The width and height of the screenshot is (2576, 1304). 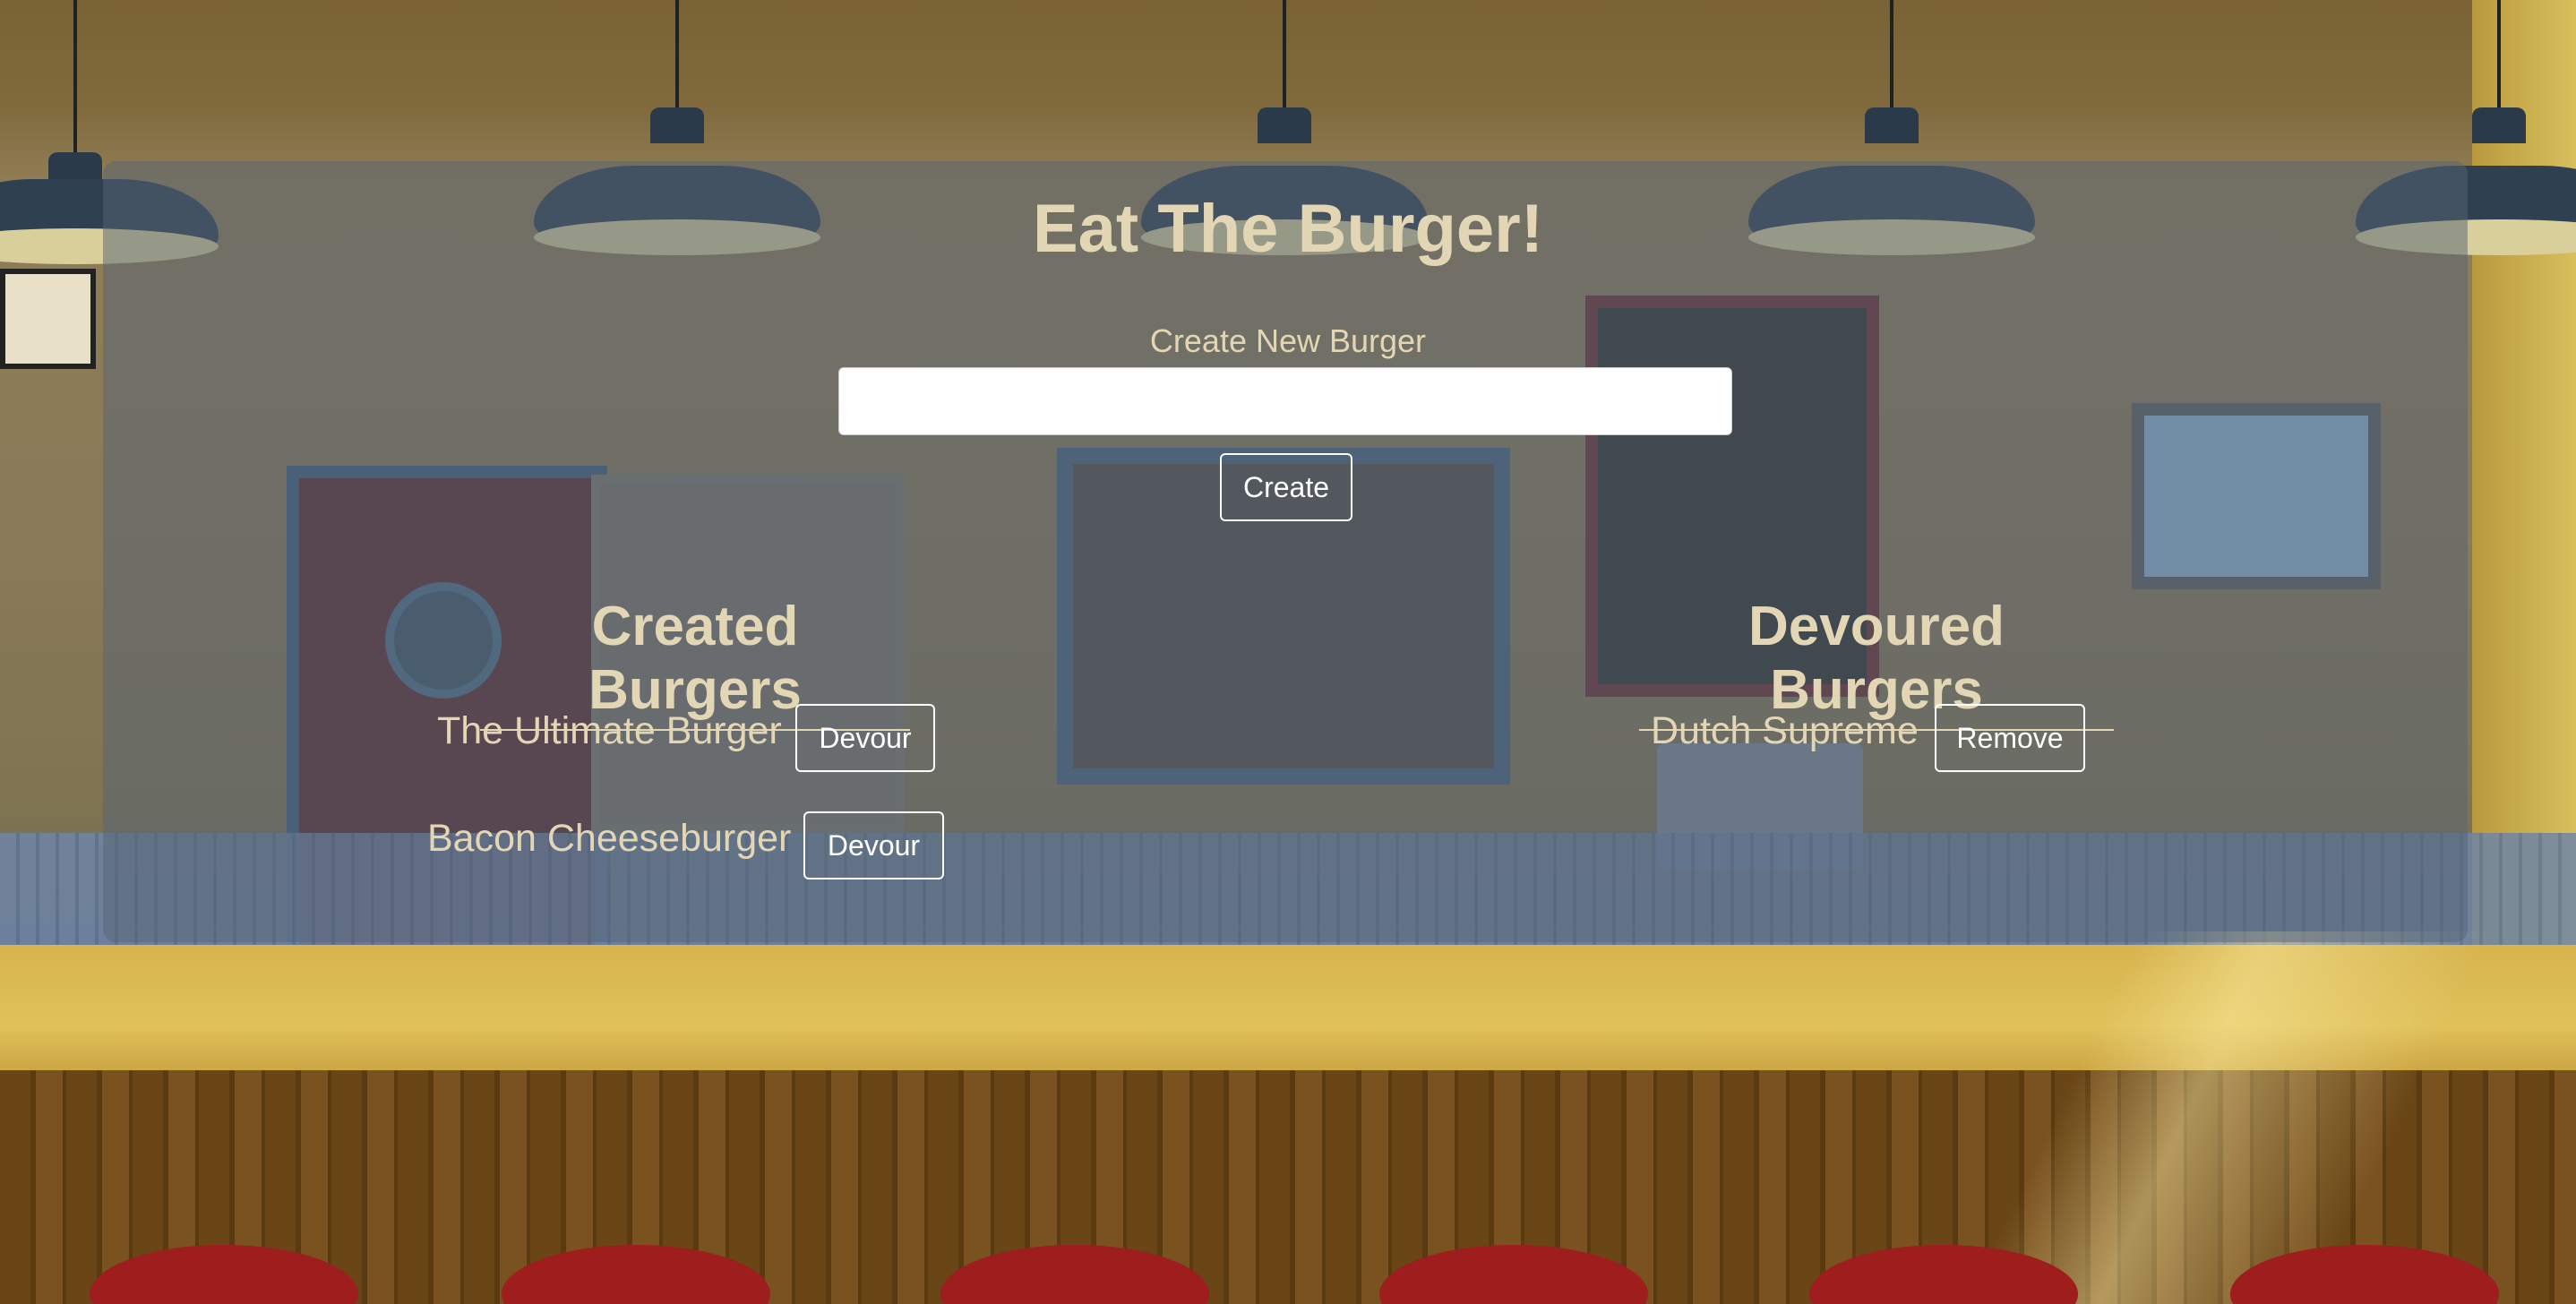 What do you see at coordinates (609, 730) in the screenshot?
I see `list-item-name: The Ultimate Burger` at bounding box center [609, 730].